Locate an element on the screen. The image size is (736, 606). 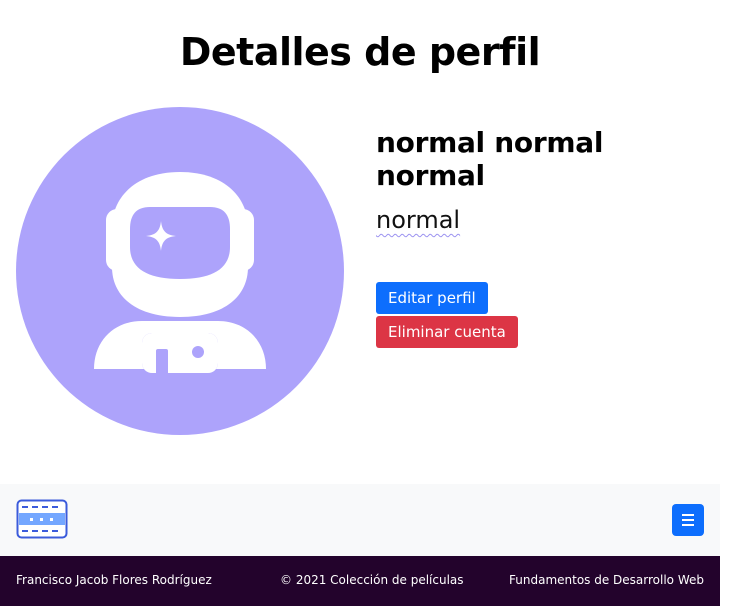
menu-toggle-button is located at coordinates (688, 520).